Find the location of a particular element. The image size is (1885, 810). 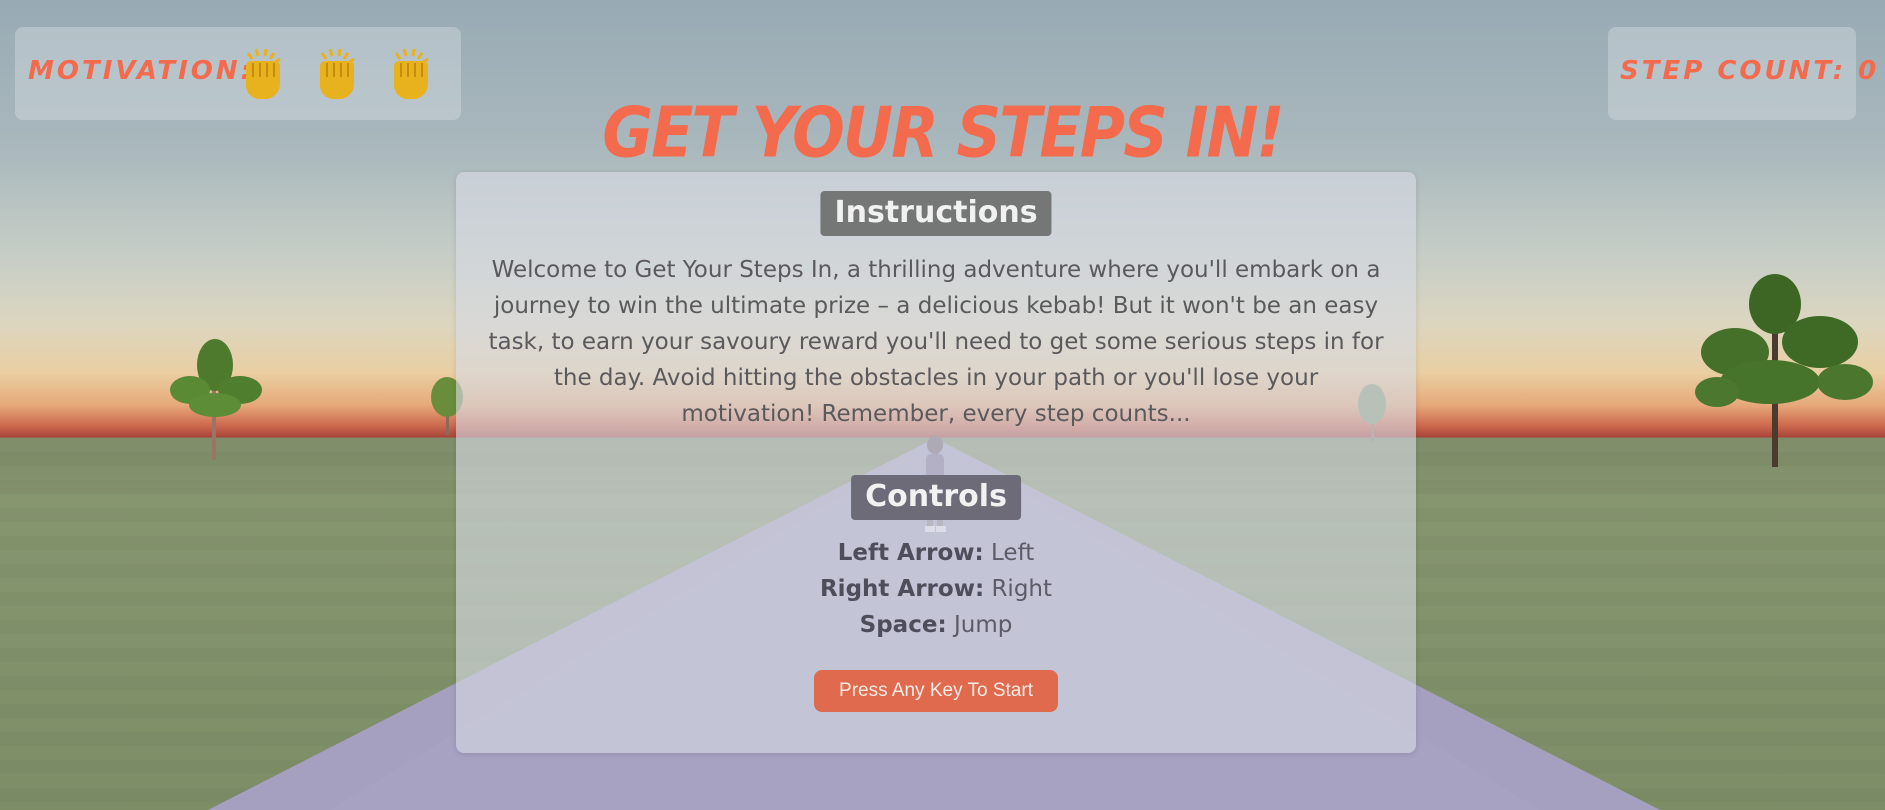

control-key: Left Arrow: is located at coordinates (910, 553).